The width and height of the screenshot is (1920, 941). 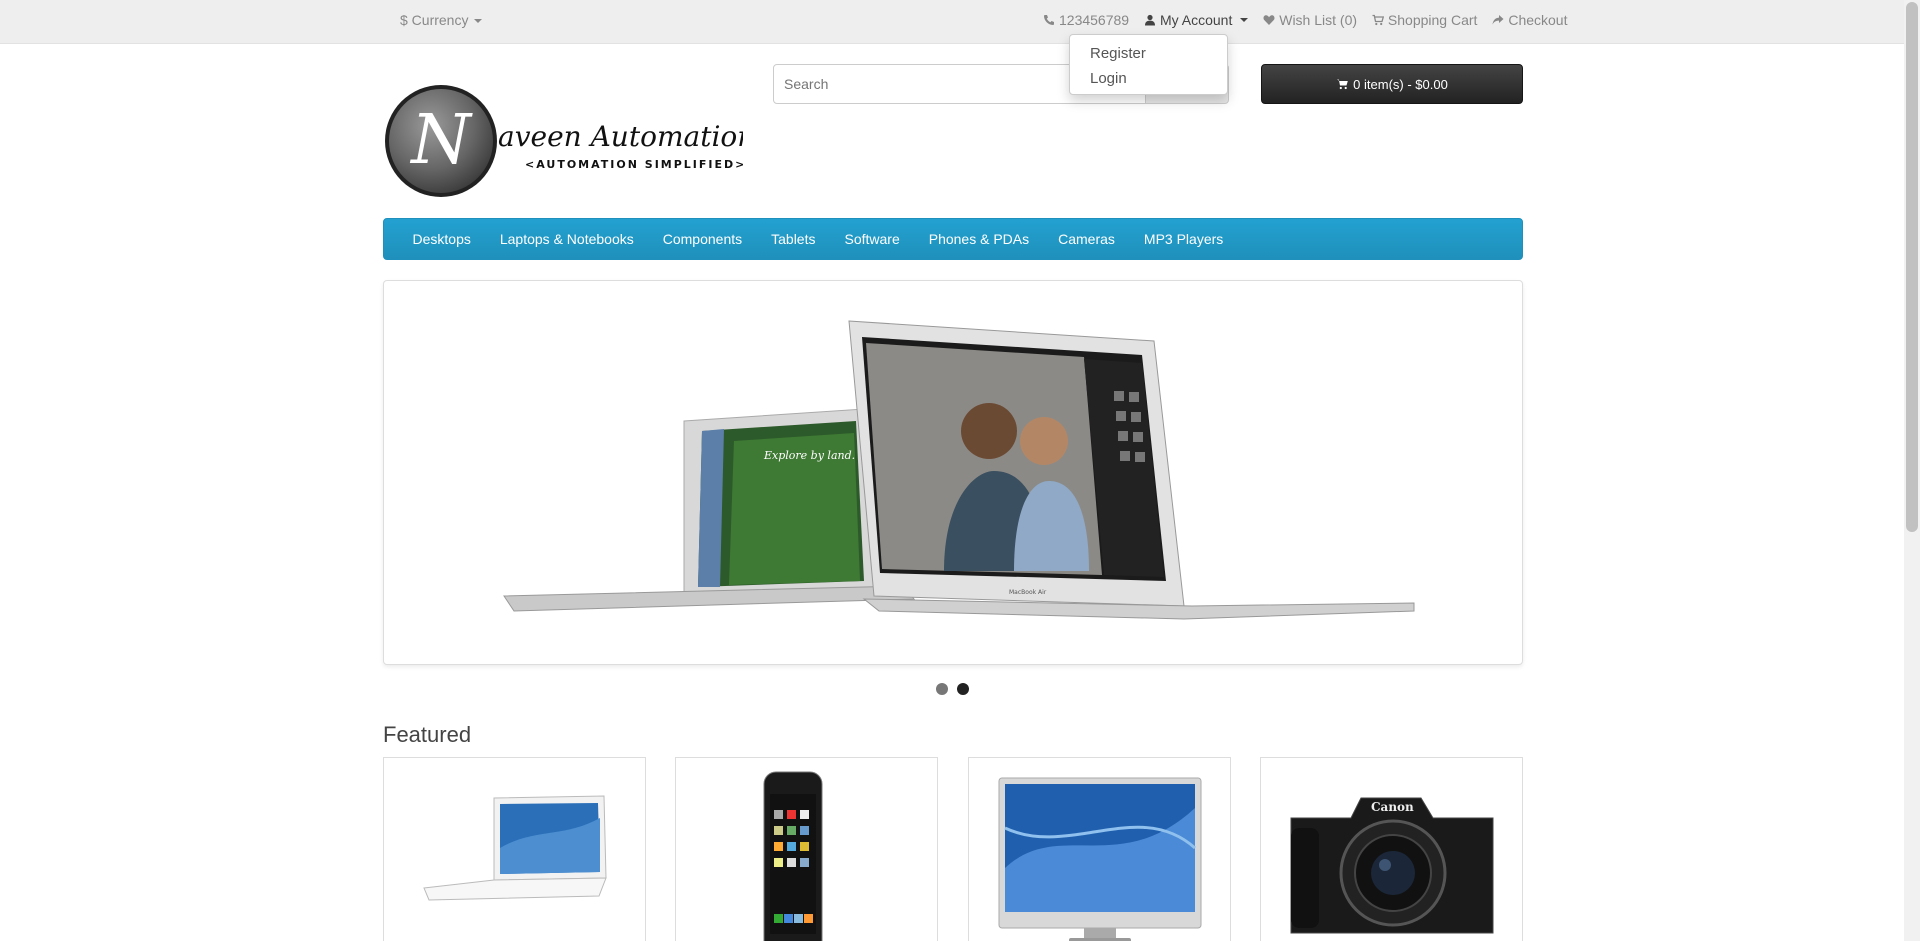 What do you see at coordinates (1269, 20) in the screenshot?
I see `heart-icon` at bounding box center [1269, 20].